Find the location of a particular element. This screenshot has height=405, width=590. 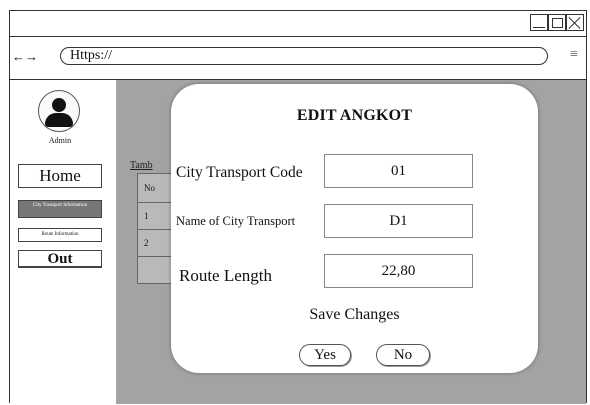

name-of-city-transport-label: Name of City Transport is located at coordinates (236, 221).